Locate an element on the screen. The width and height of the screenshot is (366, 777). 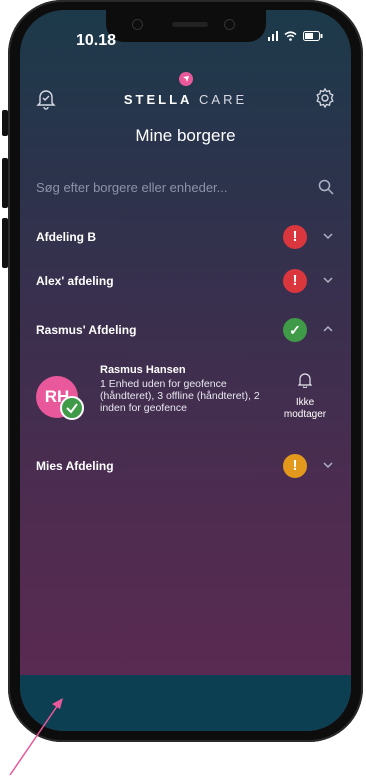
pointer-arrow is located at coordinates (36, 737).